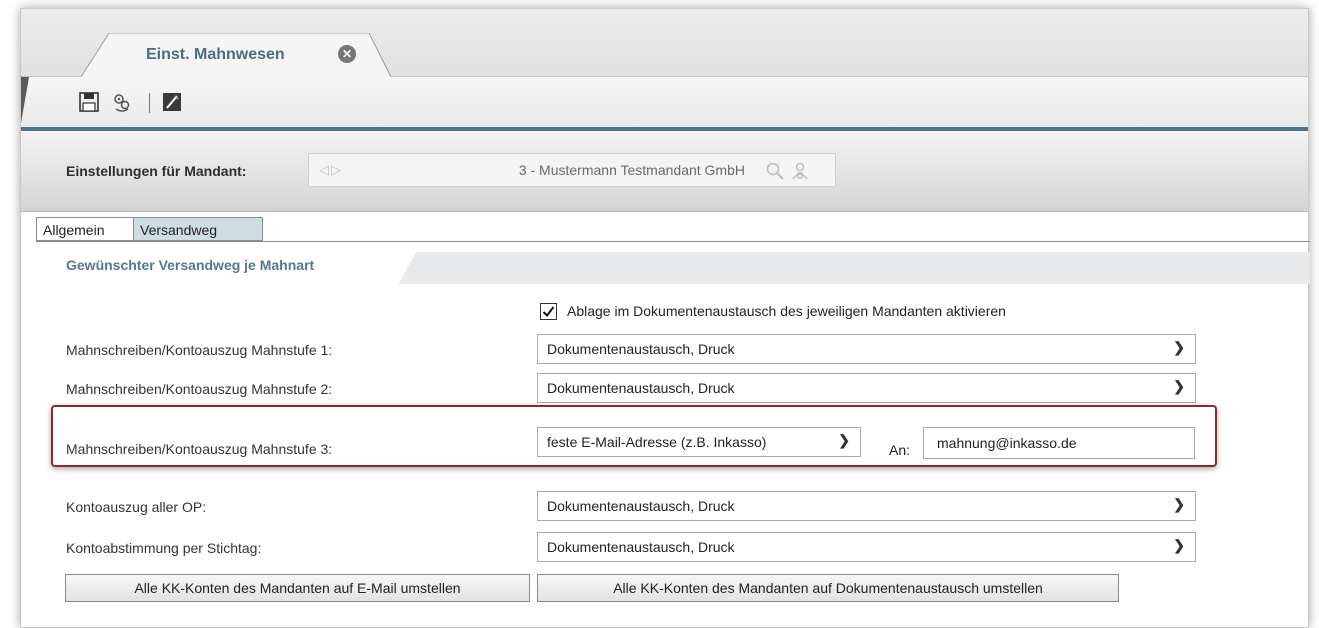 This screenshot has height=628, width=1319. Describe the element at coordinates (85, 229) in the screenshot. I see `tab-allgemein: Allgemein` at that location.